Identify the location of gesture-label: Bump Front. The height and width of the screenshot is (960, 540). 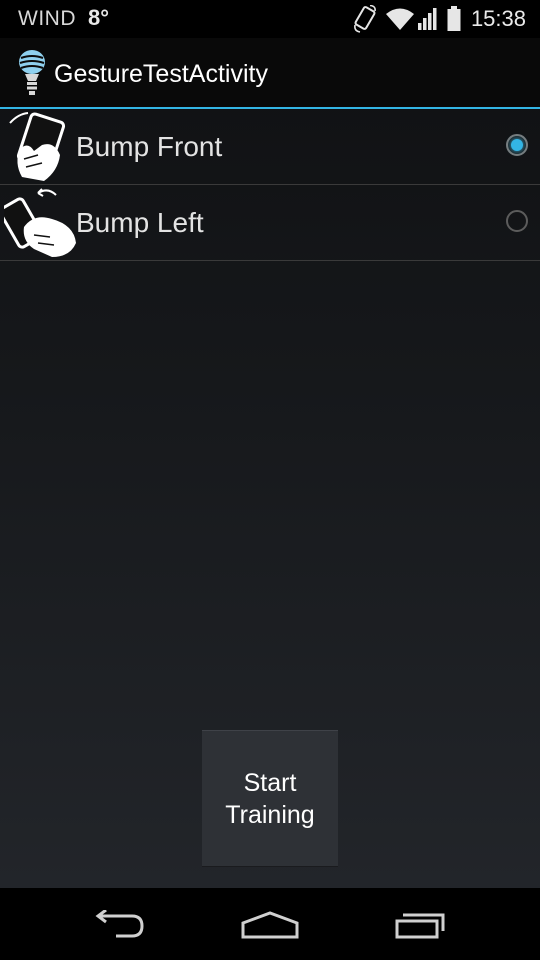
(149, 146).